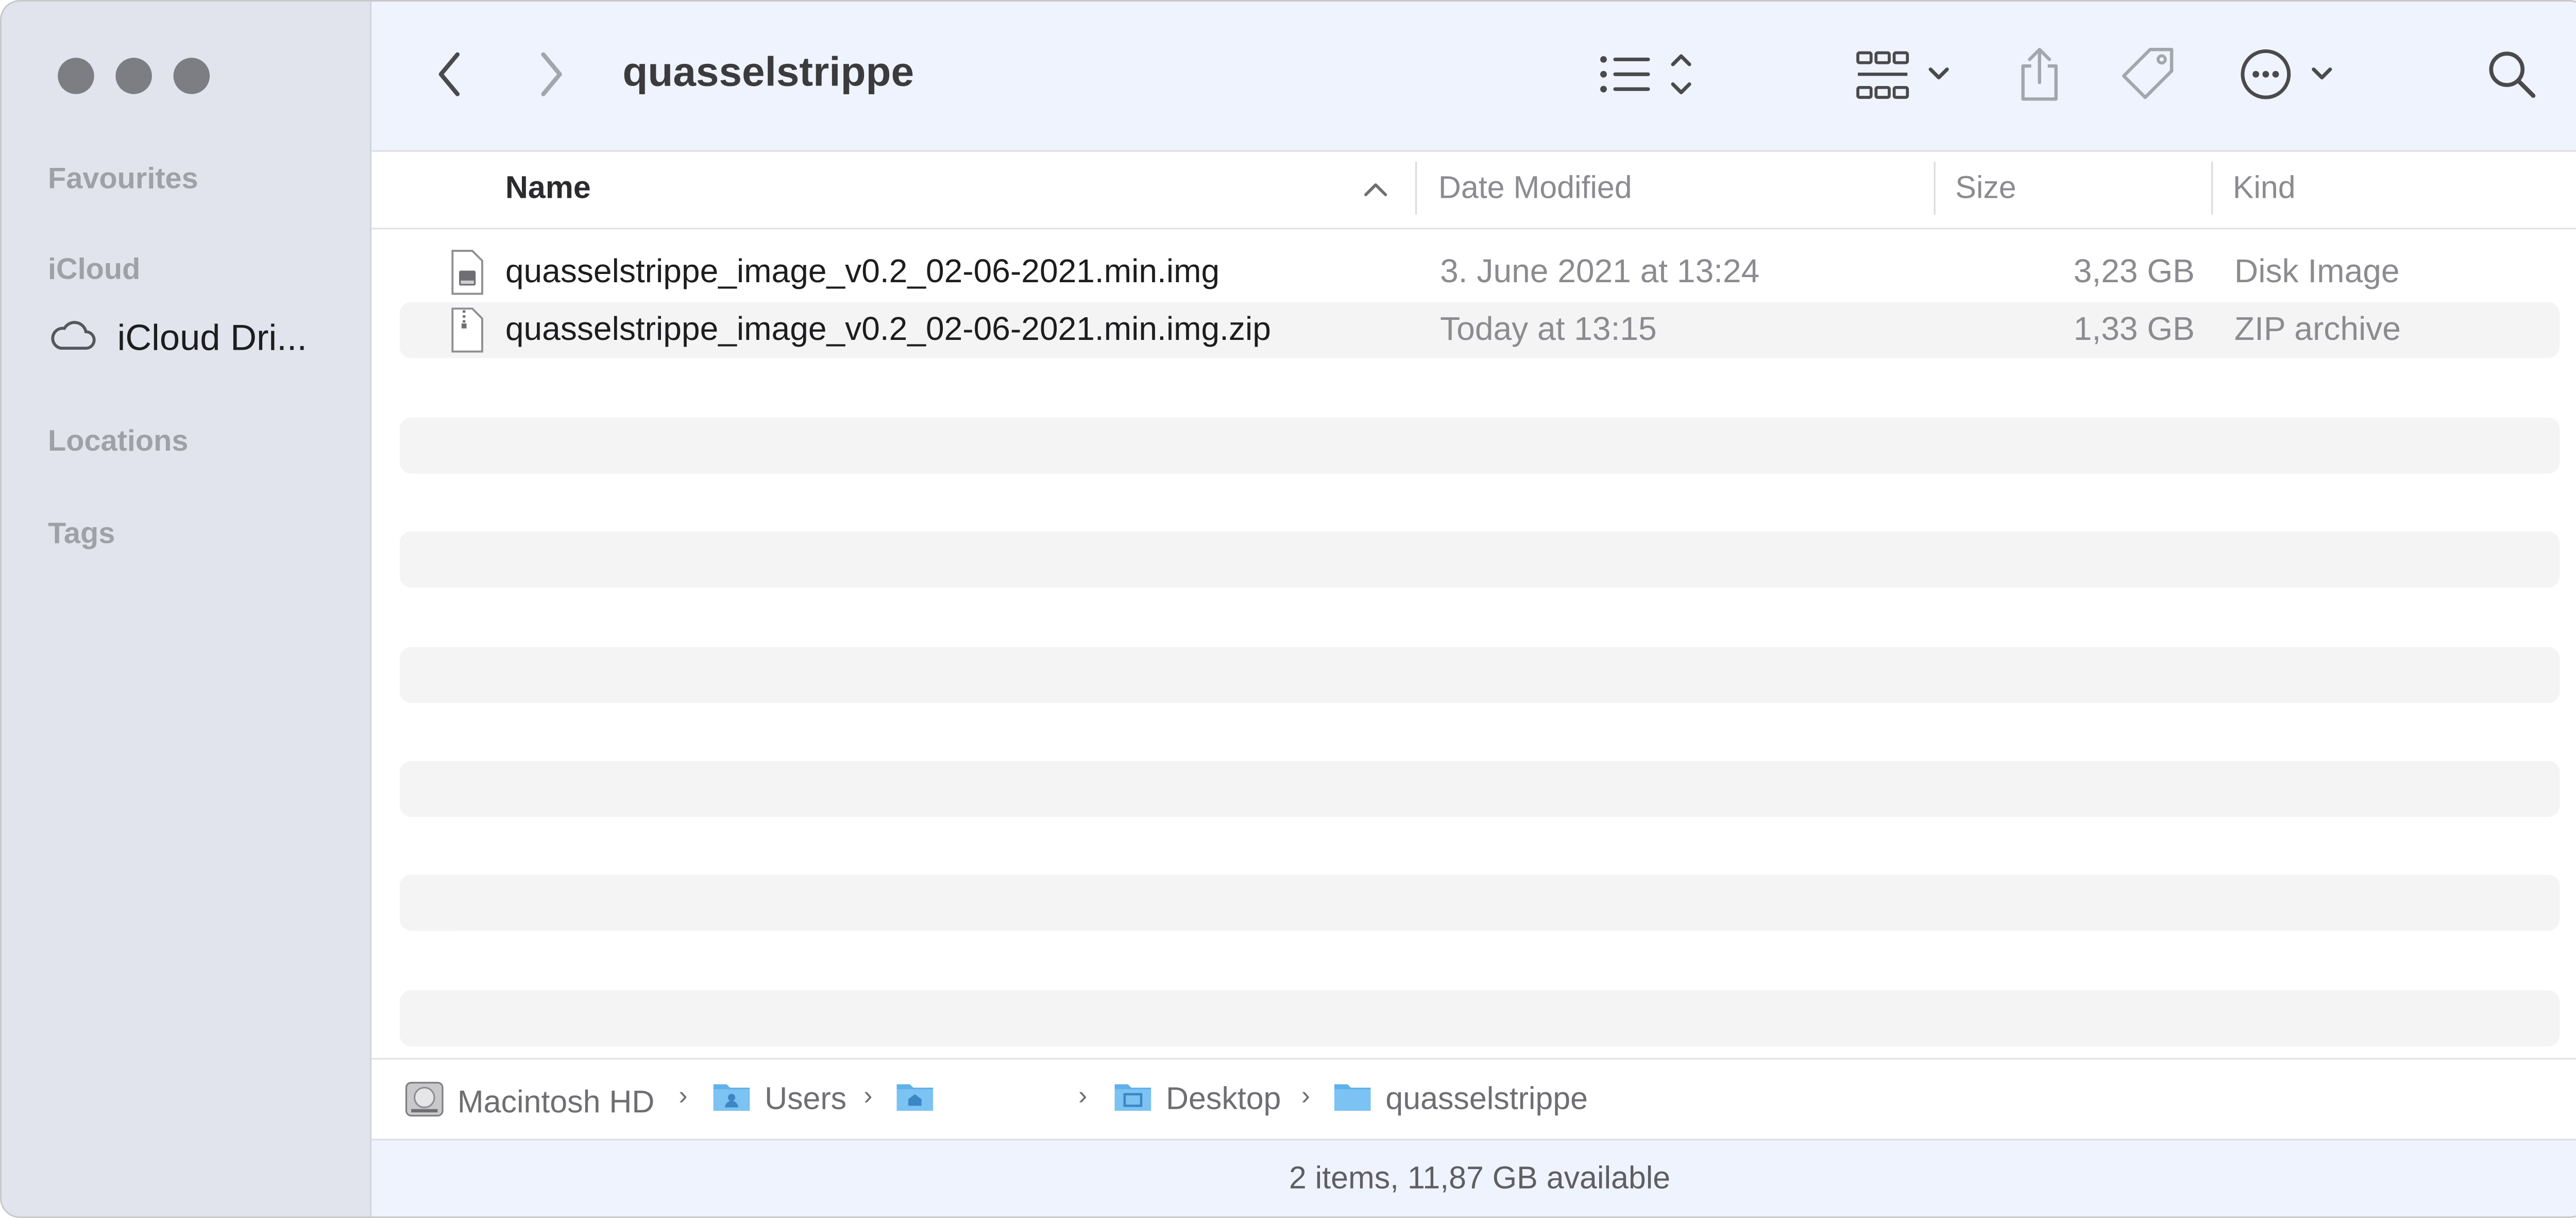 This screenshot has height=1218, width=2576. Describe the element at coordinates (467, 276) in the screenshot. I see `disk-image-file-icon` at that location.